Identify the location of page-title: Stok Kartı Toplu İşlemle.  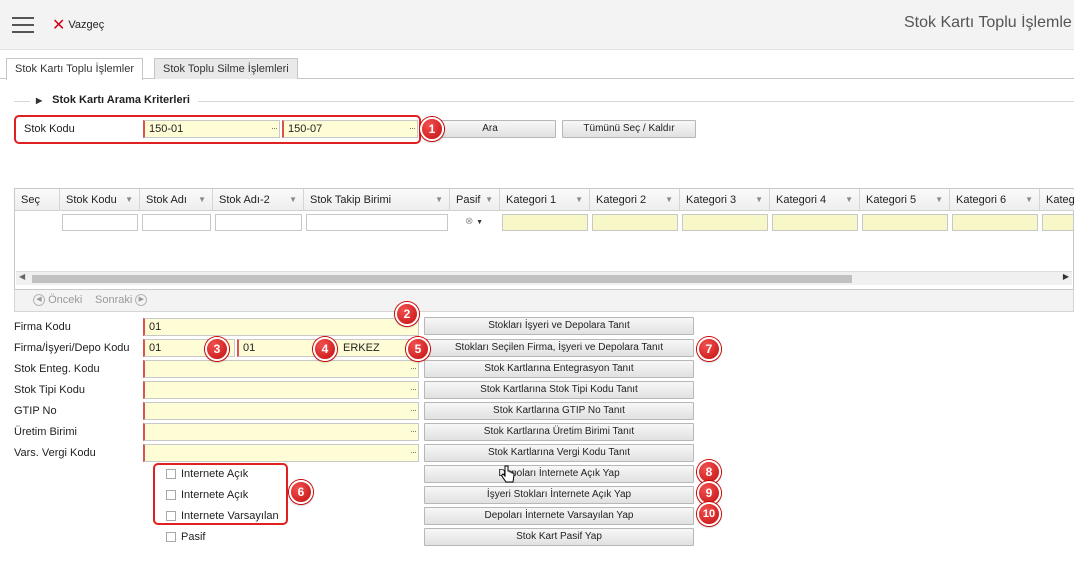
(988, 22).